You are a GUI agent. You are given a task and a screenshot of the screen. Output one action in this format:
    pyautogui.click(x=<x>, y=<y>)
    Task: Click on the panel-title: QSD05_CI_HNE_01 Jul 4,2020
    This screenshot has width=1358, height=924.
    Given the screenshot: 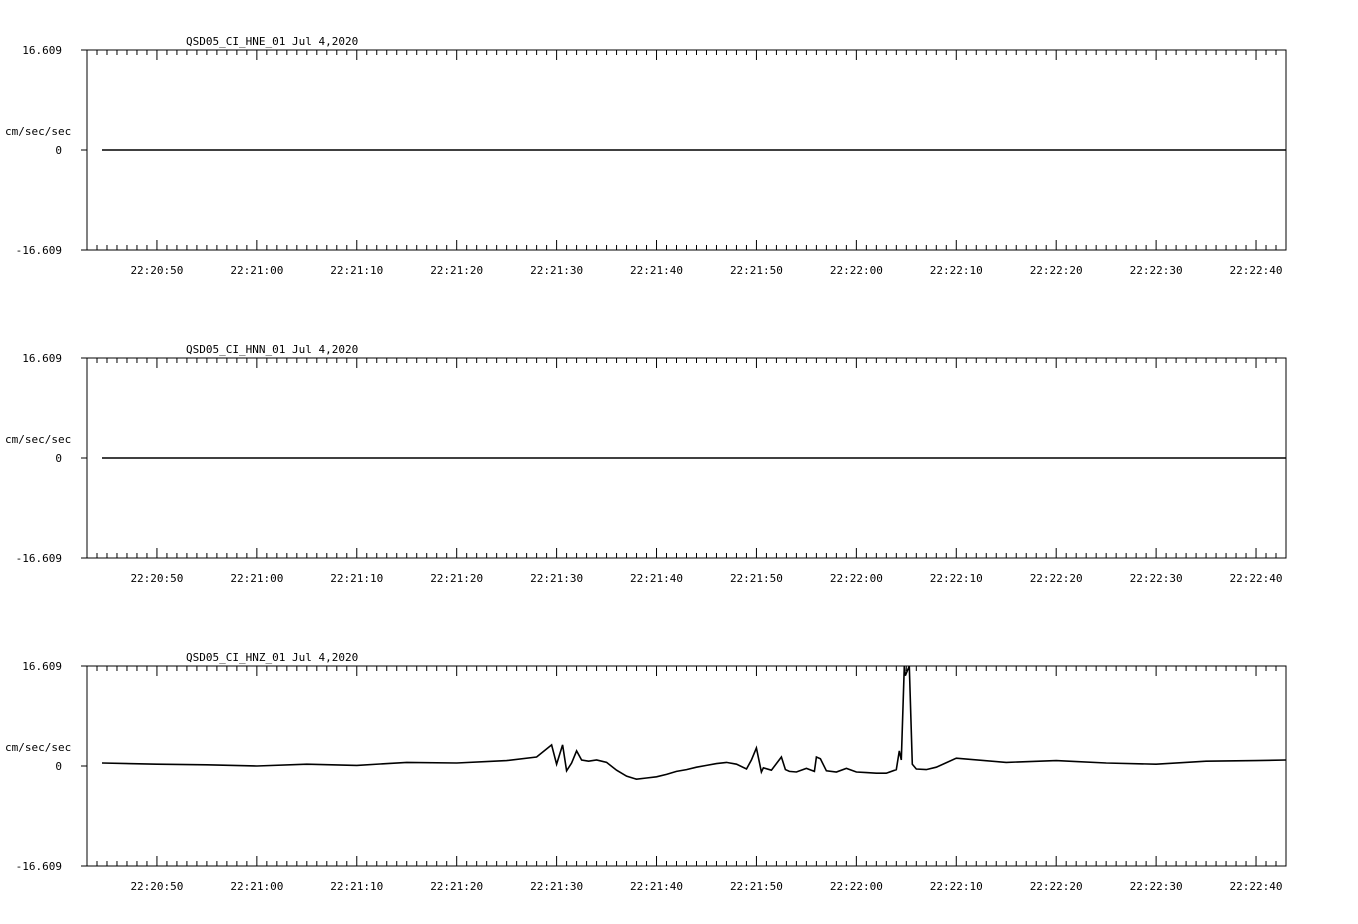 What is the action you would take?
    pyautogui.click(x=272, y=41)
    